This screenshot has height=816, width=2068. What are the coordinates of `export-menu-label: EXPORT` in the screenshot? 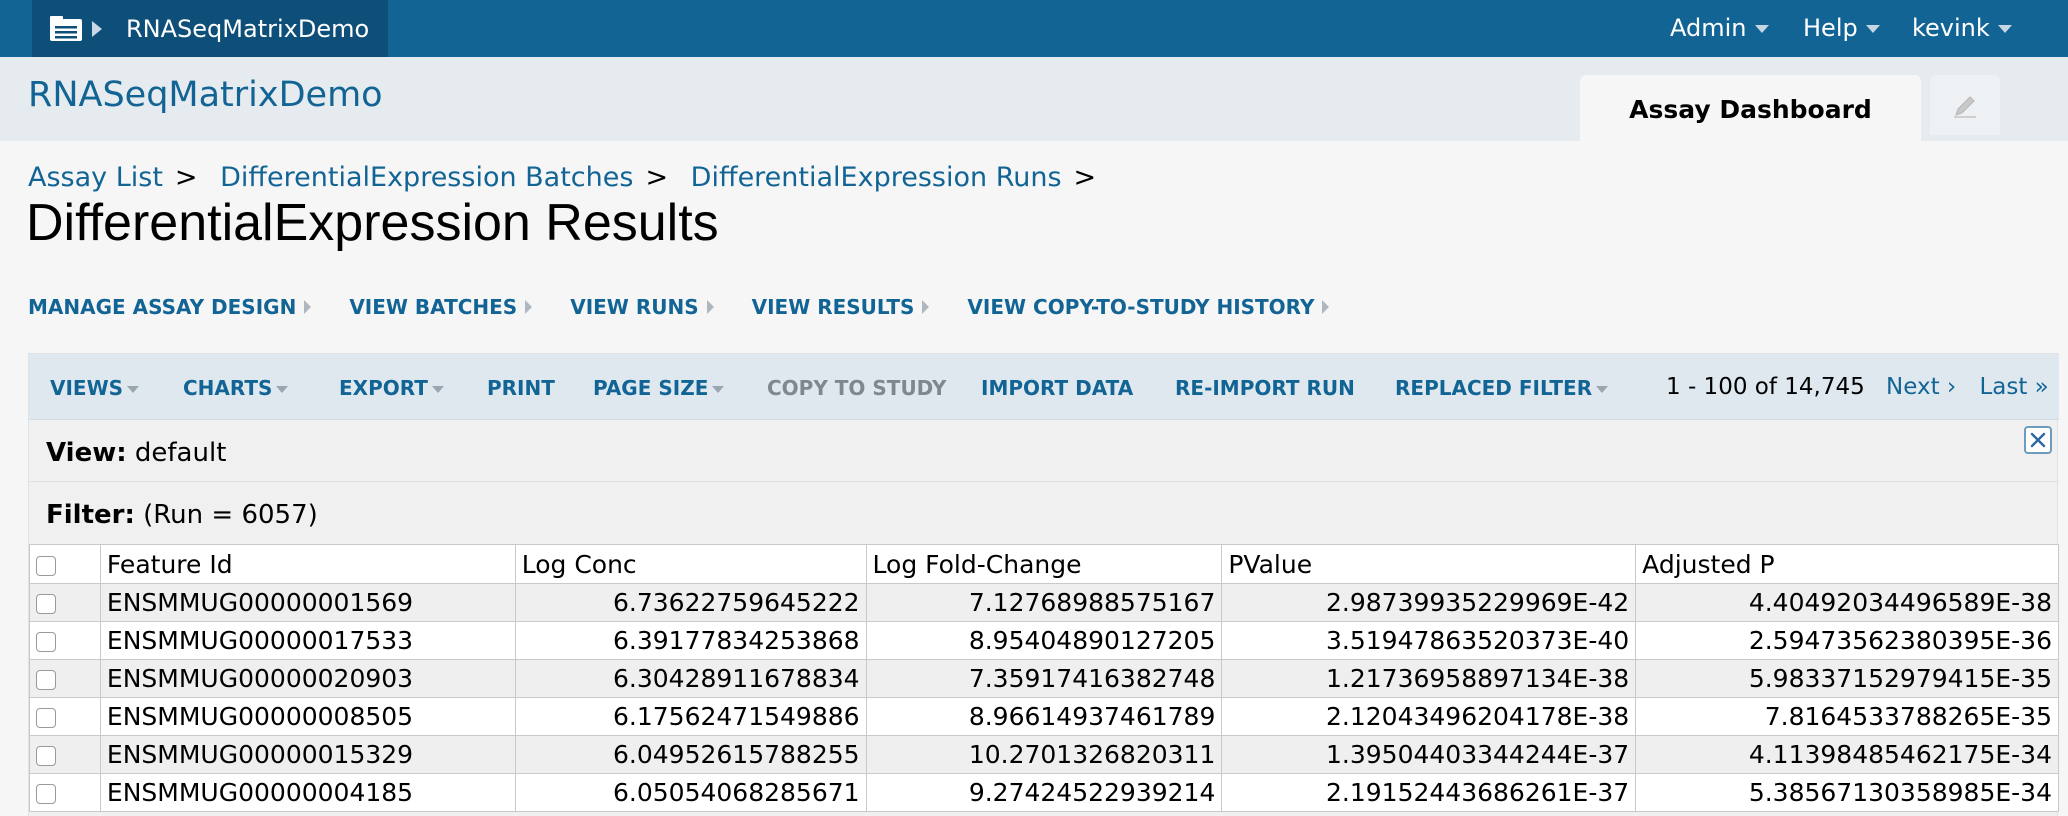 It's located at (383, 388).